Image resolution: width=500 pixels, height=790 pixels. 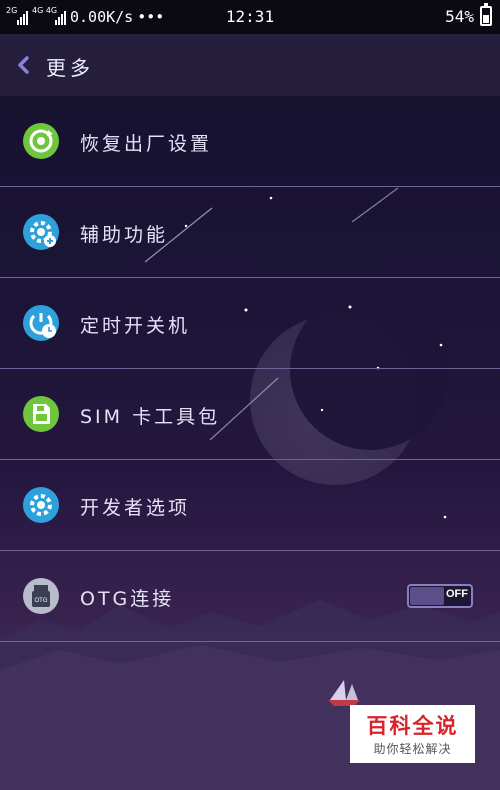 What do you see at coordinates (70, 68) in the screenshot?
I see `page-title: 更多` at bounding box center [70, 68].